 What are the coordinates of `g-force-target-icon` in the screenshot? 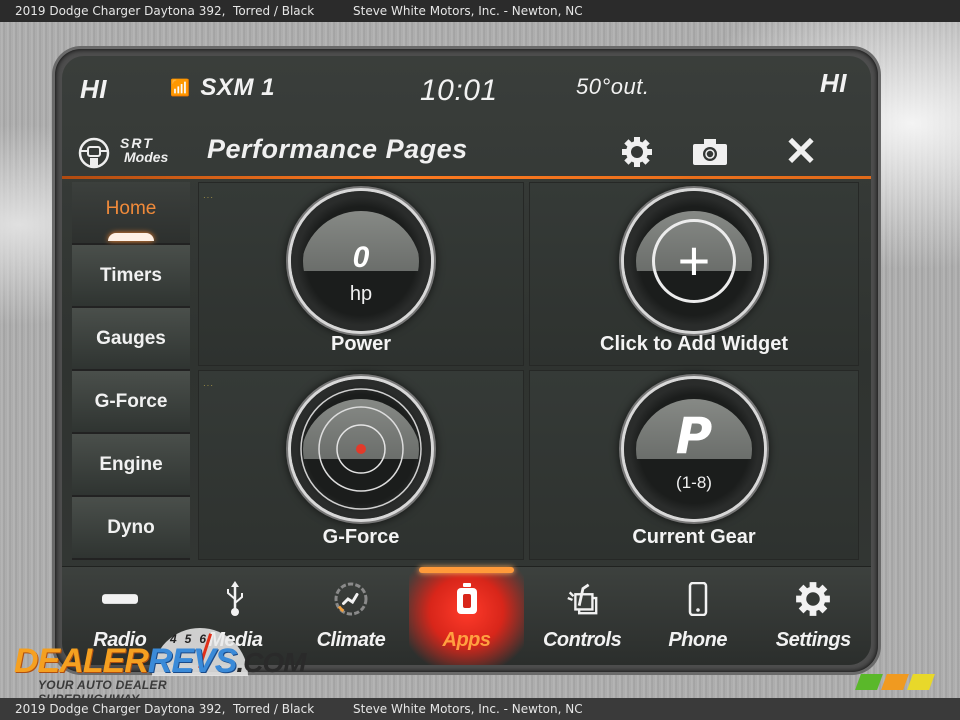 It's located at (361, 449).